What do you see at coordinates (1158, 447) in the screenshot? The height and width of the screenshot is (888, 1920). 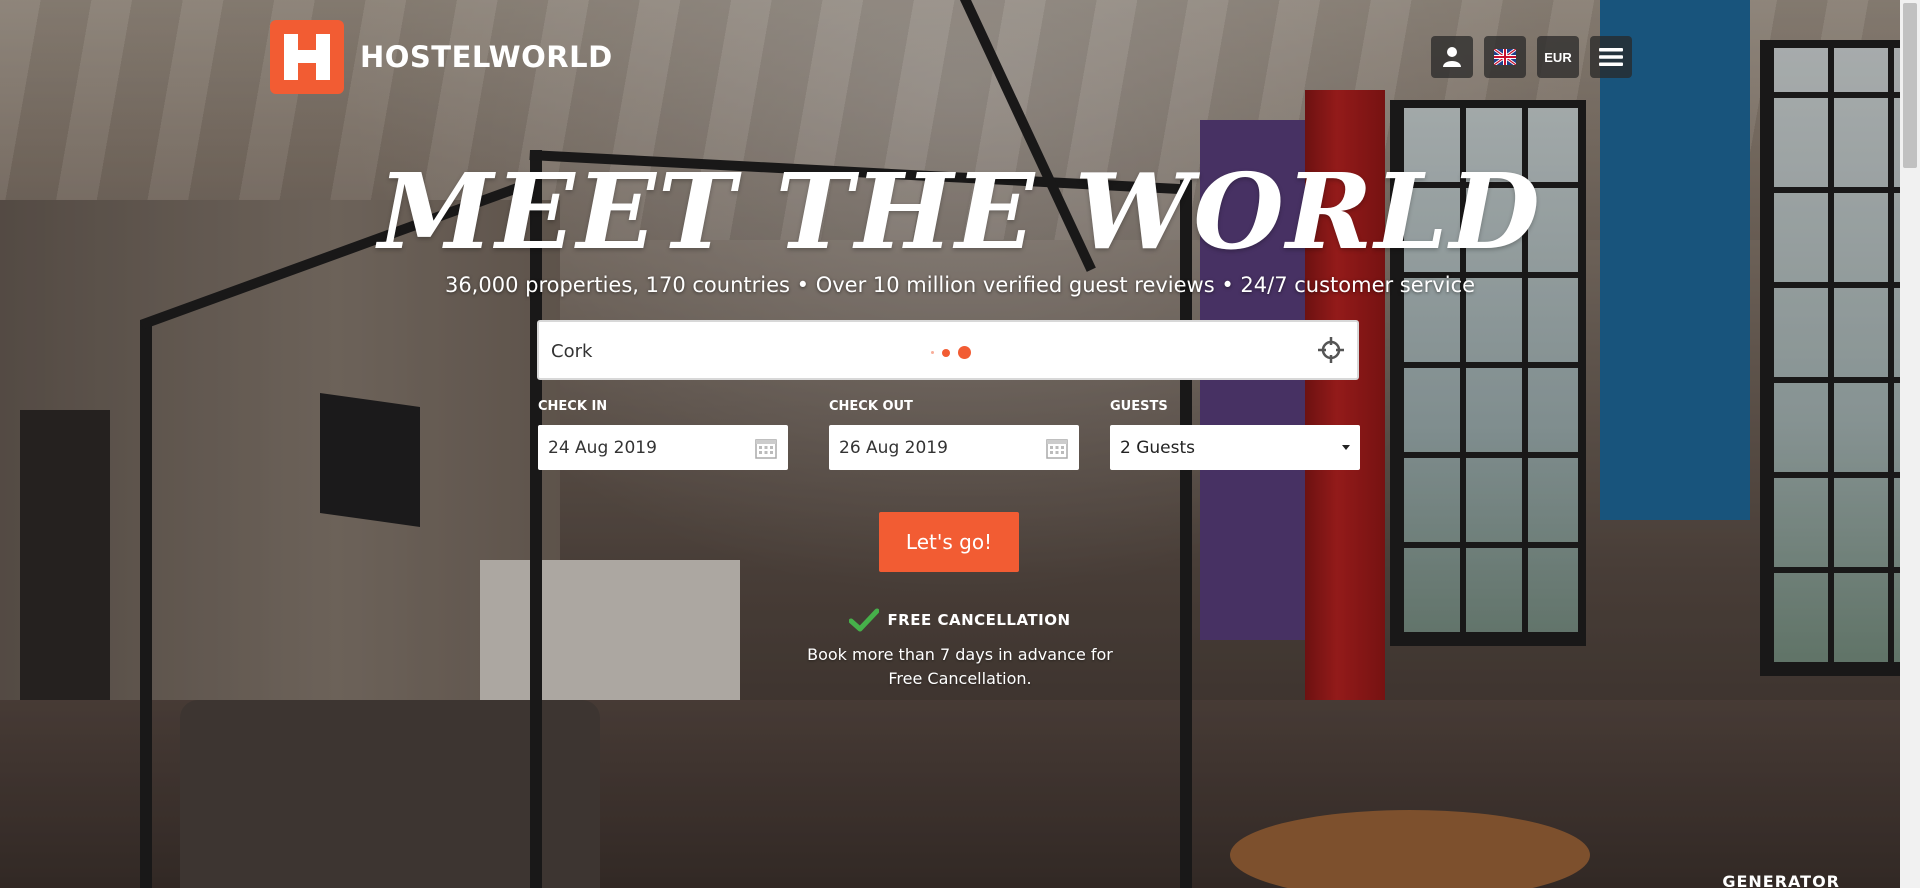 I see `guests-value: 2 Guests` at bounding box center [1158, 447].